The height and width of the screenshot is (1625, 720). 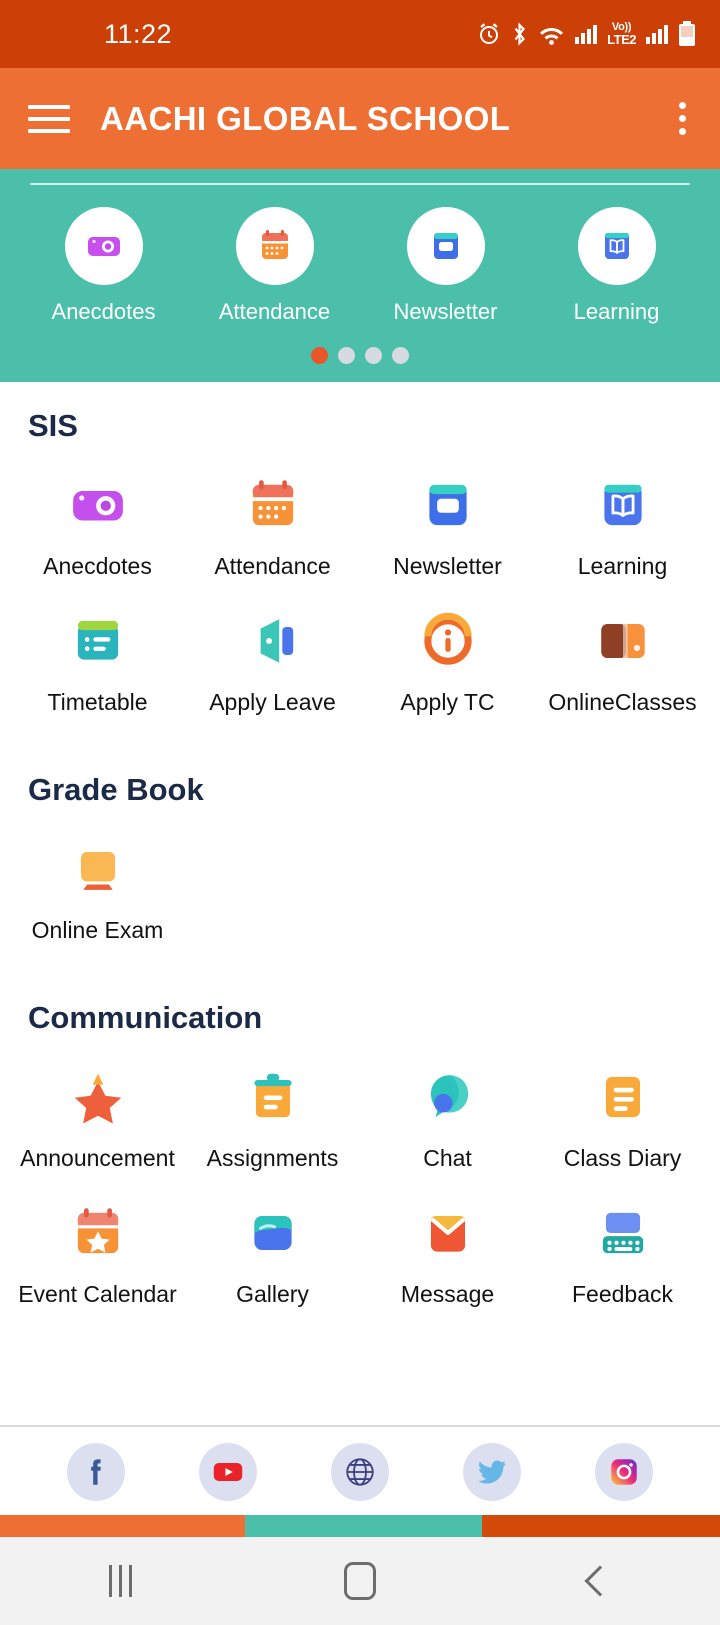 I want to click on tile-label: Chat, so click(x=447, y=1158).